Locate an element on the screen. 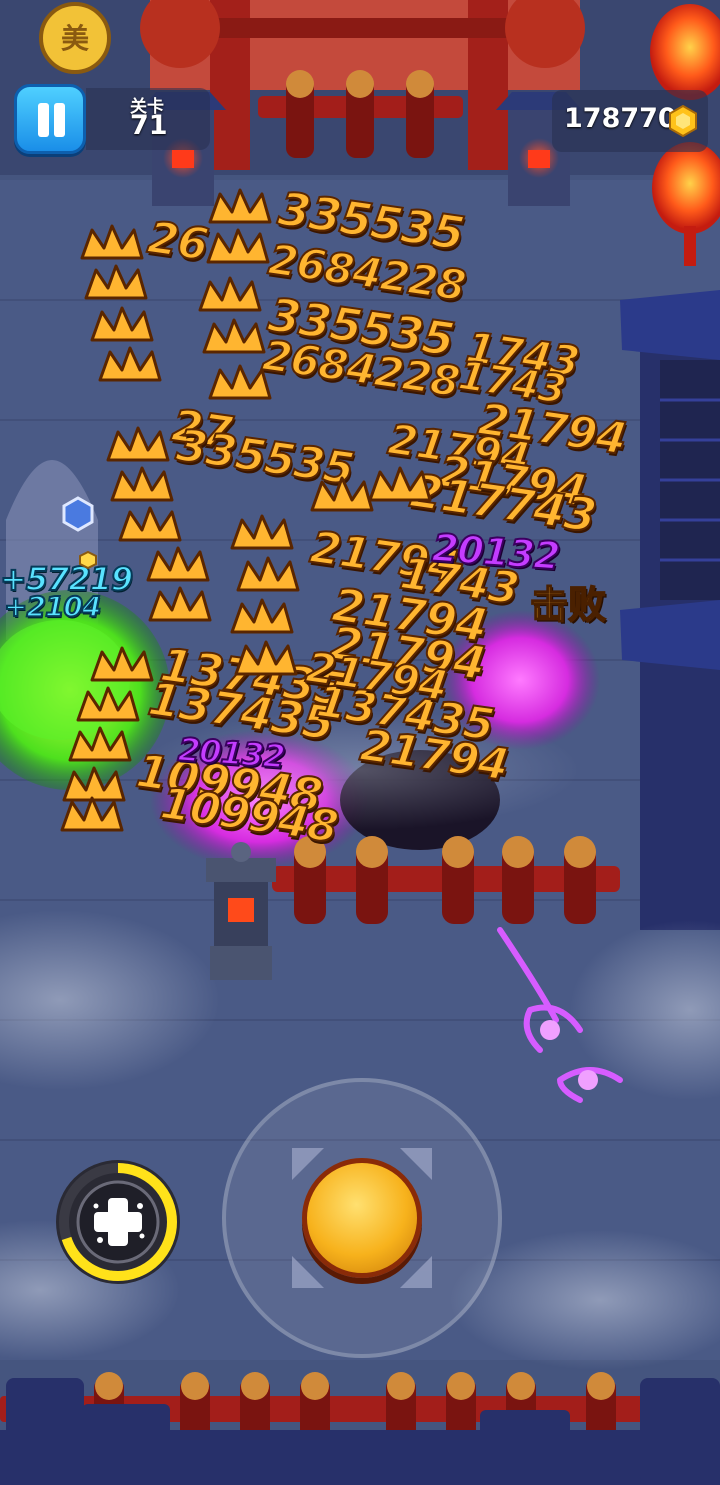 The width and height of the screenshot is (720, 1485). stage-indicator: 关卡 71 is located at coordinates (148, 119).